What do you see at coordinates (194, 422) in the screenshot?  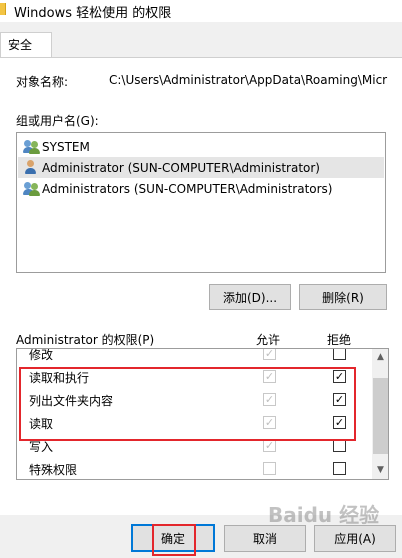 I see `permission-row: 读取 ✓ ✓` at bounding box center [194, 422].